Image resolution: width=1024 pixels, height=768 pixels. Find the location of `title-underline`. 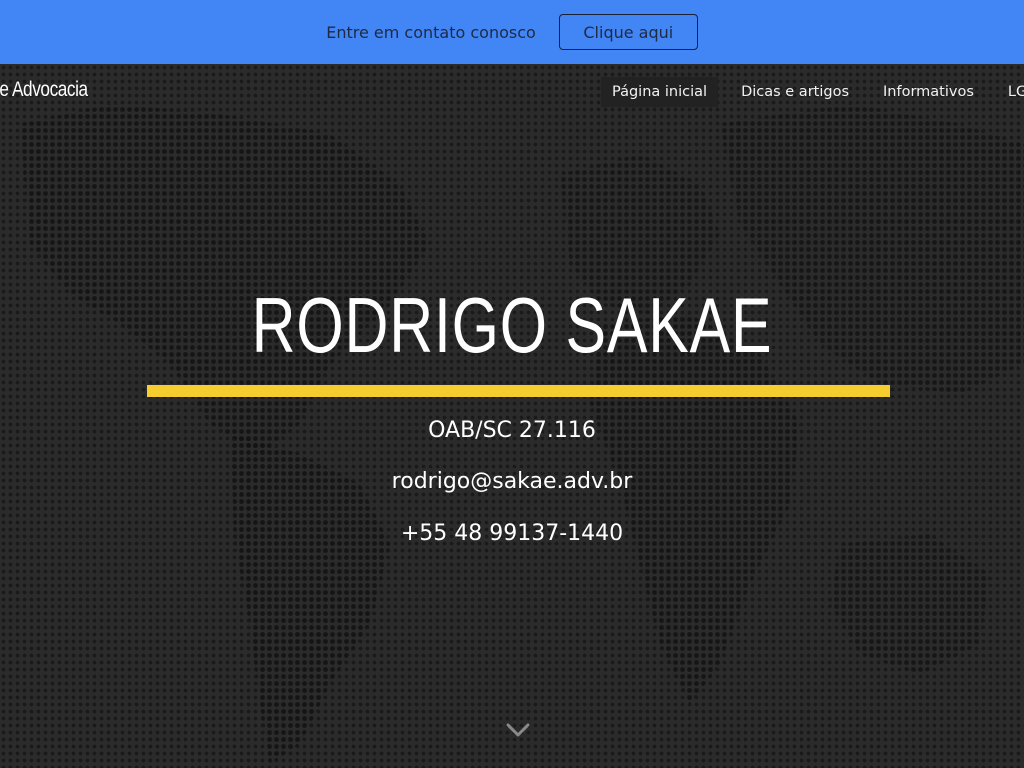

title-underline is located at coordinates (518, 391).